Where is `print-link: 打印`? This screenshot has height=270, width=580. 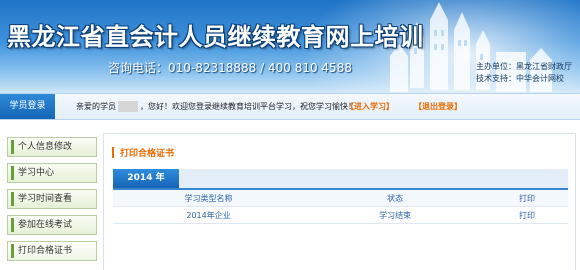
print-link: 打印 is located at coordinates (527, 215).